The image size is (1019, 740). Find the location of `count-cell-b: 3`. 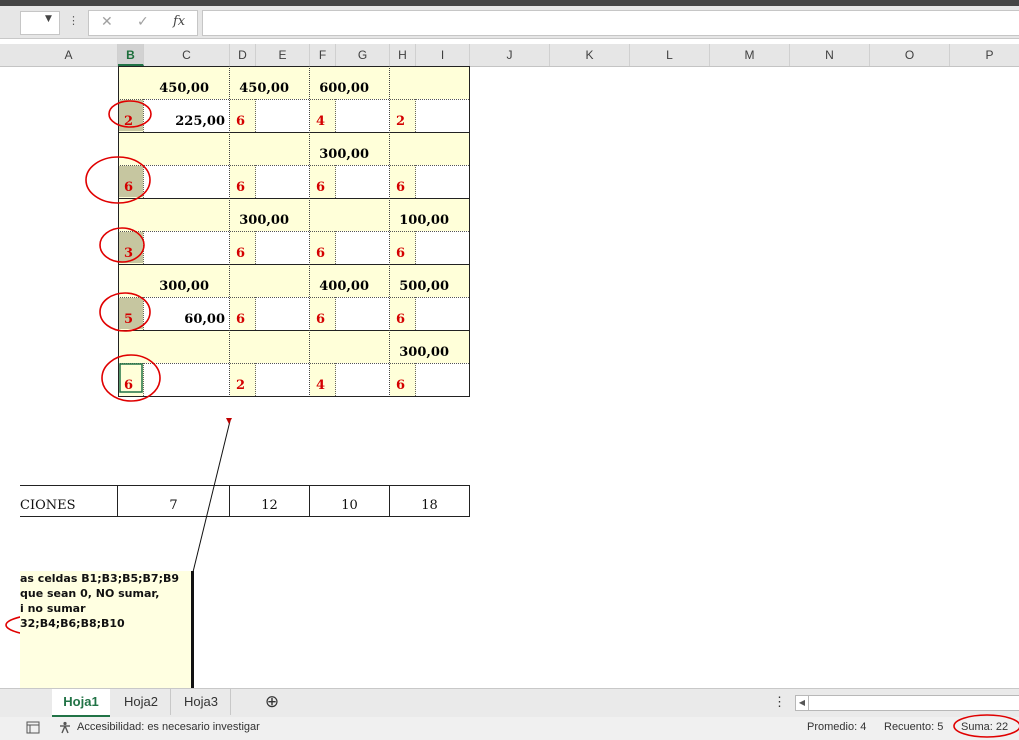

count-cell-b: 3 is located at coordinates (131, 247).